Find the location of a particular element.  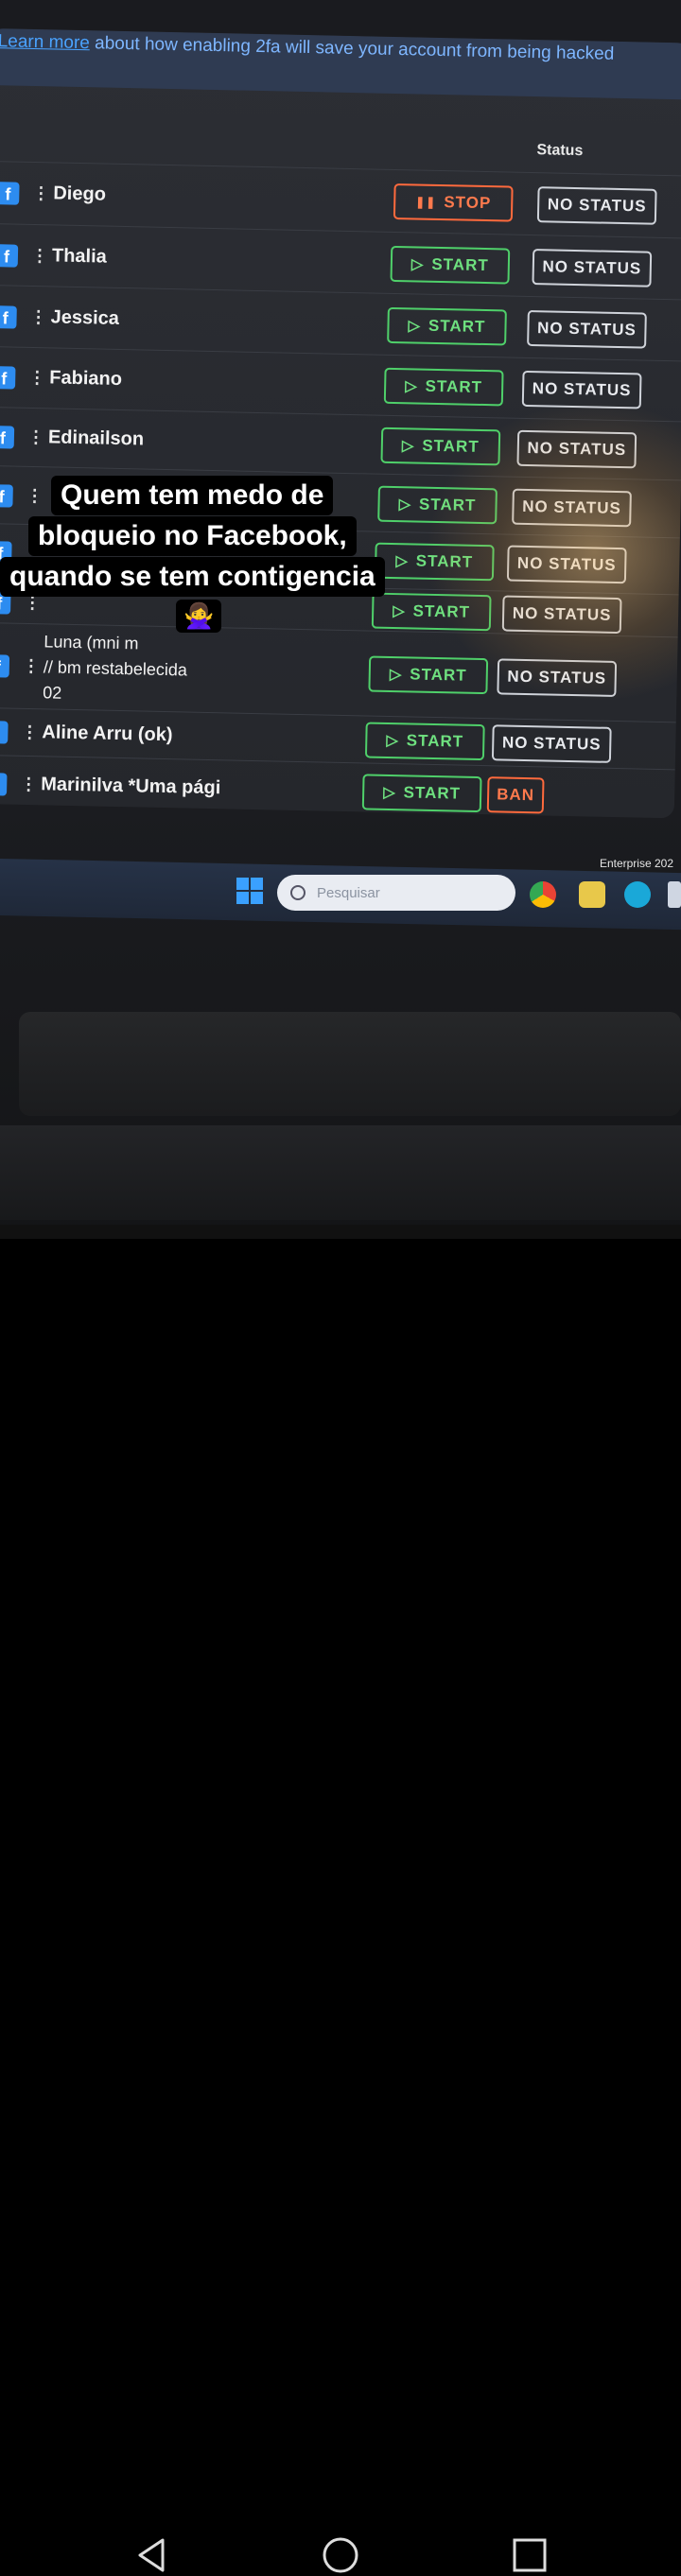

status-column-header: Status is located at coordinates (560, 151).